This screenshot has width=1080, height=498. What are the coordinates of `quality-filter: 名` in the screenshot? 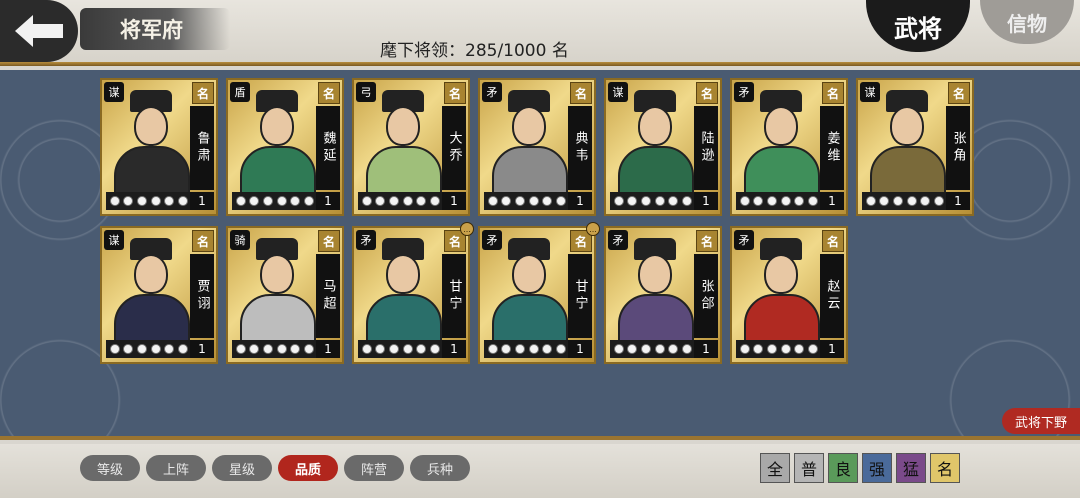 It's located at (945, 468).